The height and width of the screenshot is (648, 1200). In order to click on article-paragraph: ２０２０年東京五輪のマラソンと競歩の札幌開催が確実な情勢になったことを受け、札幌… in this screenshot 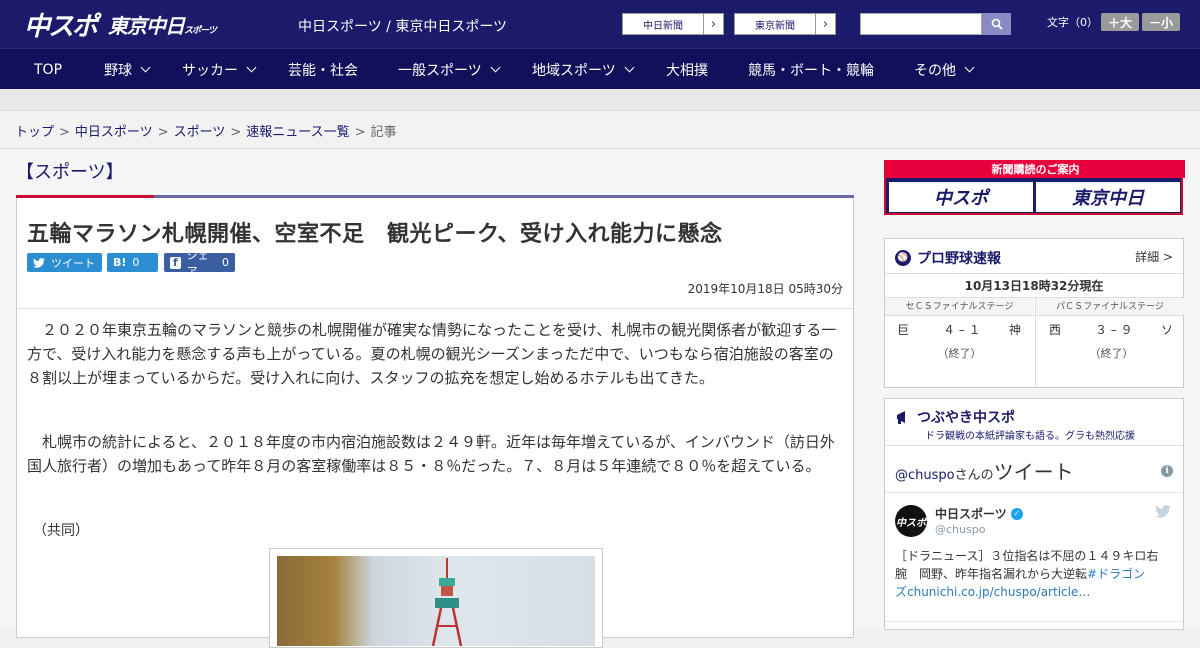, I will do `click(432, 354)`.